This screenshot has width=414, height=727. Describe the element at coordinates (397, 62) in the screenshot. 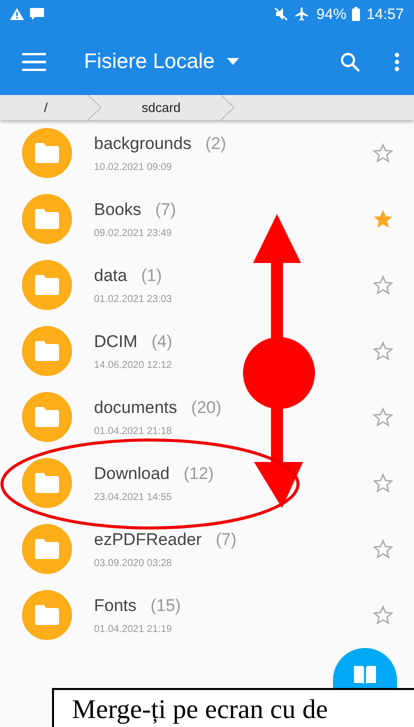

I see `more-options-icon` at that location.